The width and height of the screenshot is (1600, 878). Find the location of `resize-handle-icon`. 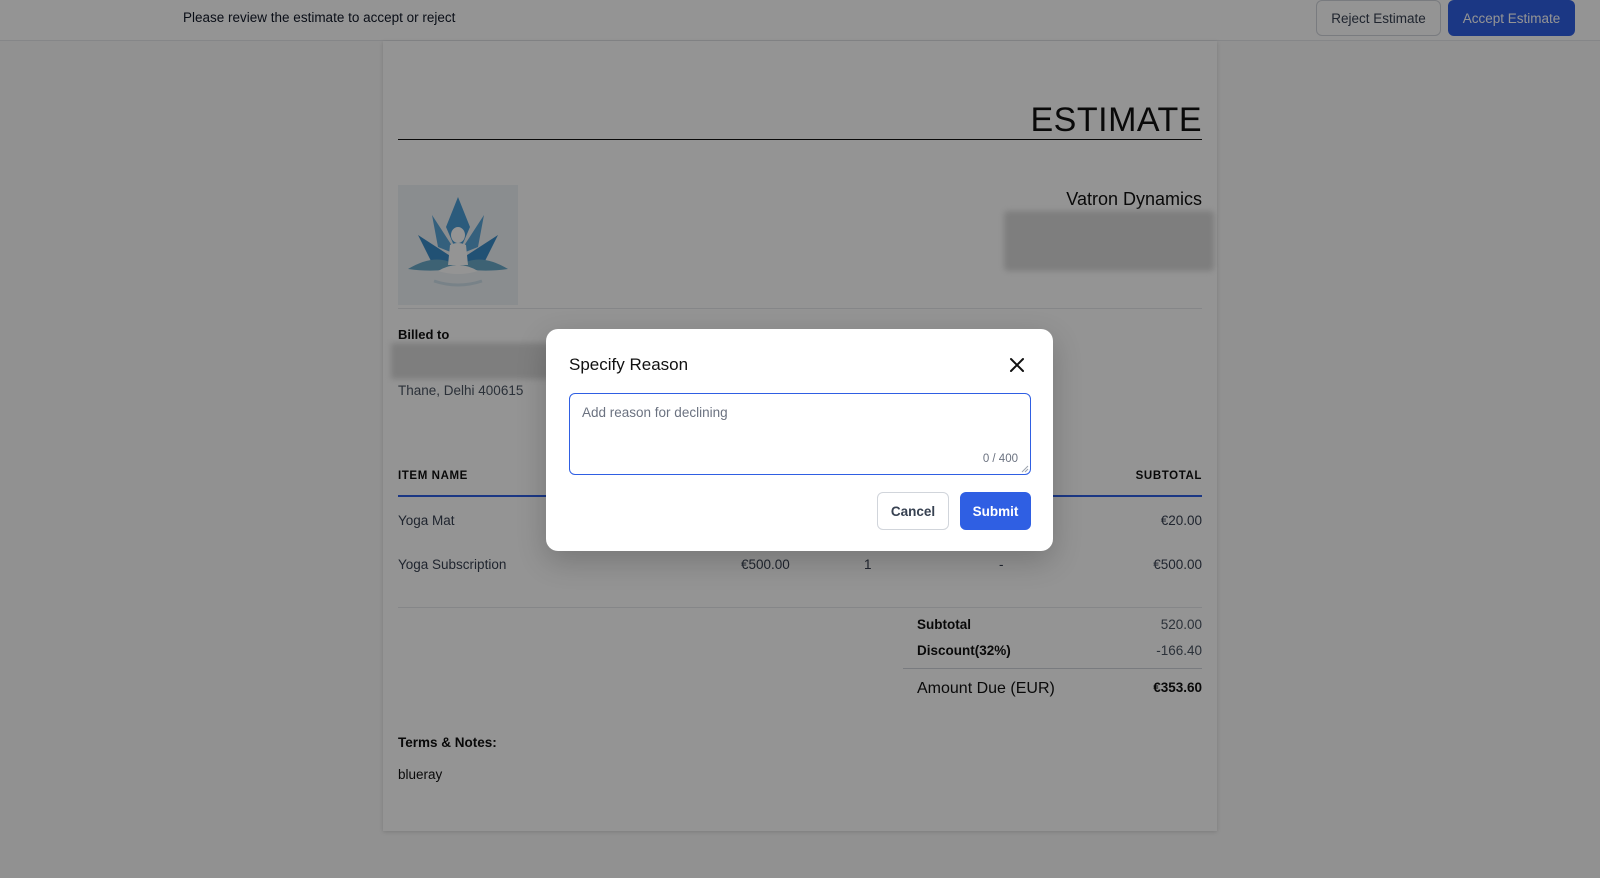

resize-handle-icon is located at coordinates (1025, 469).